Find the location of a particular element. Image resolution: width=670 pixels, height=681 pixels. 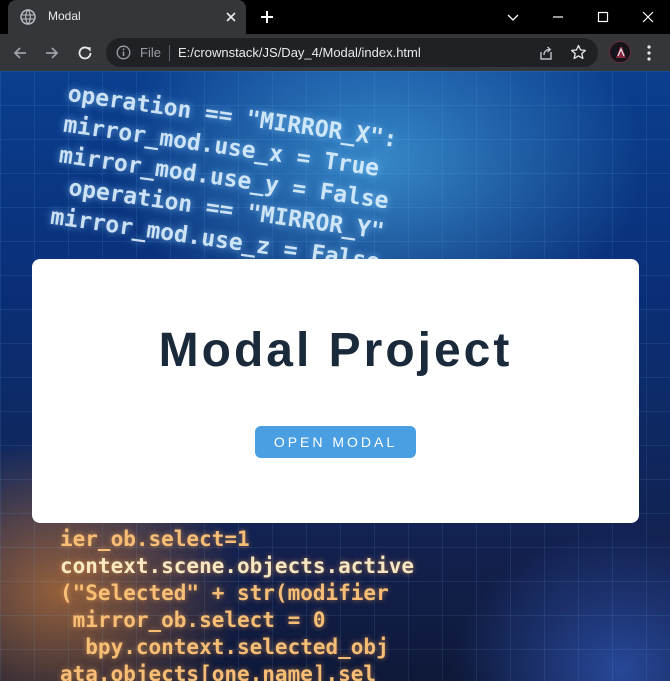

close-tab-icon is located at coordinates (231, 17).